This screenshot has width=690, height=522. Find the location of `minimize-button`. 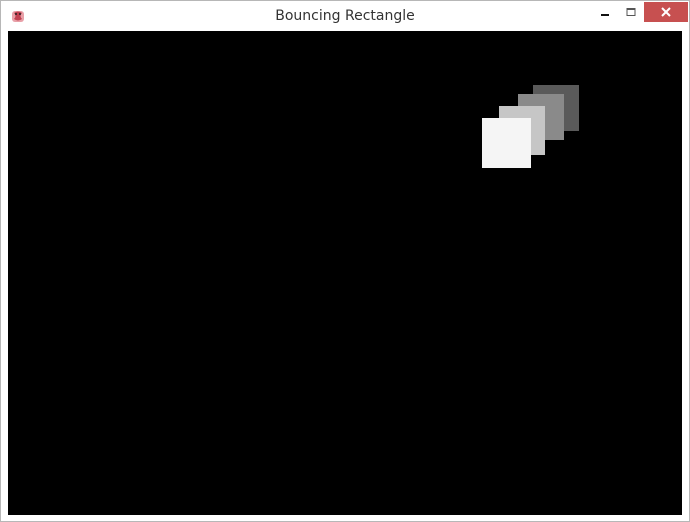

minimize-button is located at coordinates (605, 12).